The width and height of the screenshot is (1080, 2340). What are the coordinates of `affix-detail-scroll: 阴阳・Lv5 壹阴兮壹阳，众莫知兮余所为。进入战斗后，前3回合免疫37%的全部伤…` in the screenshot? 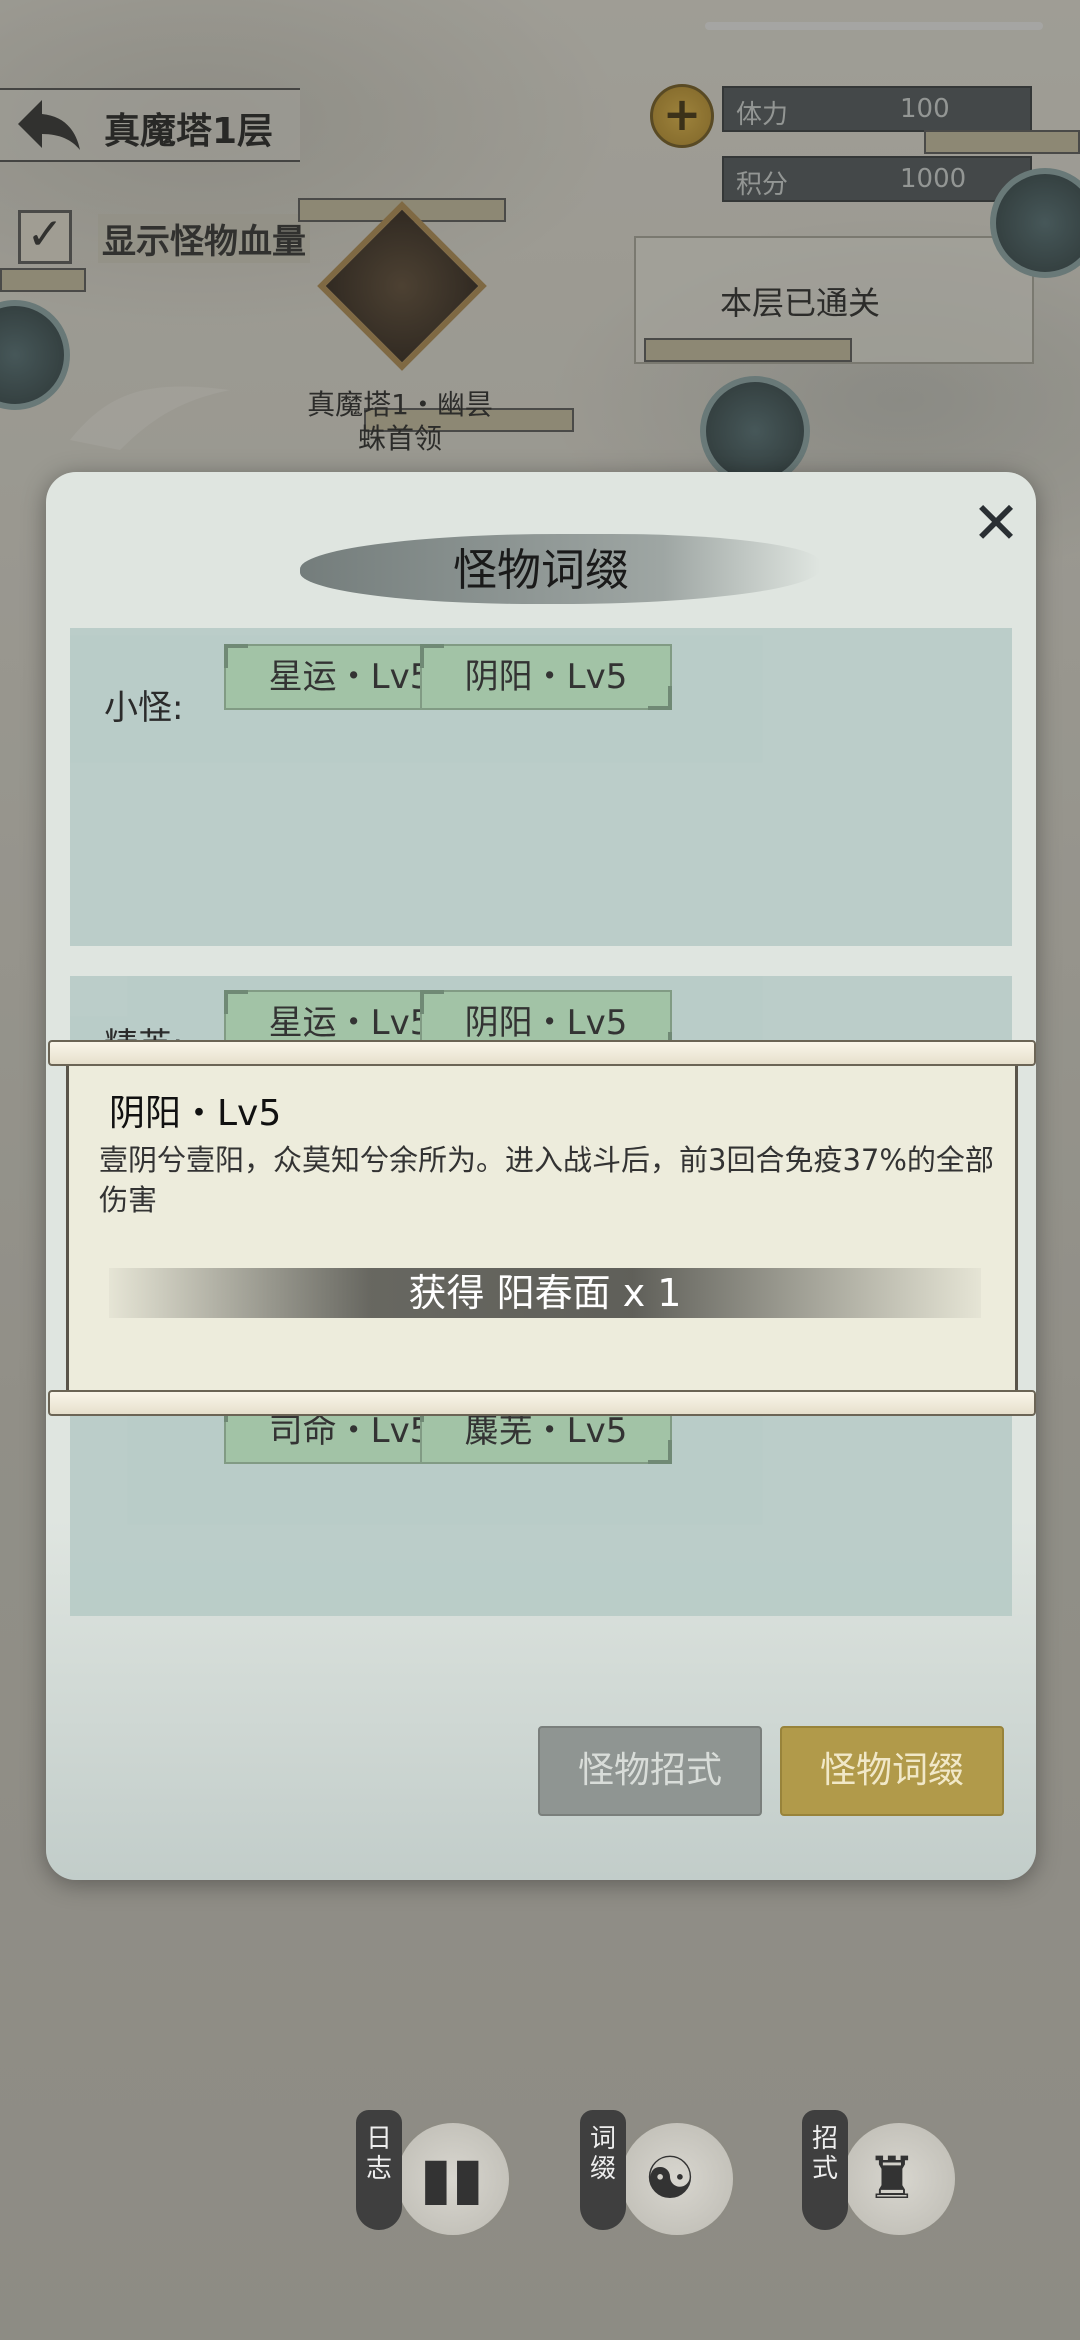 It's located at (542, 1228).